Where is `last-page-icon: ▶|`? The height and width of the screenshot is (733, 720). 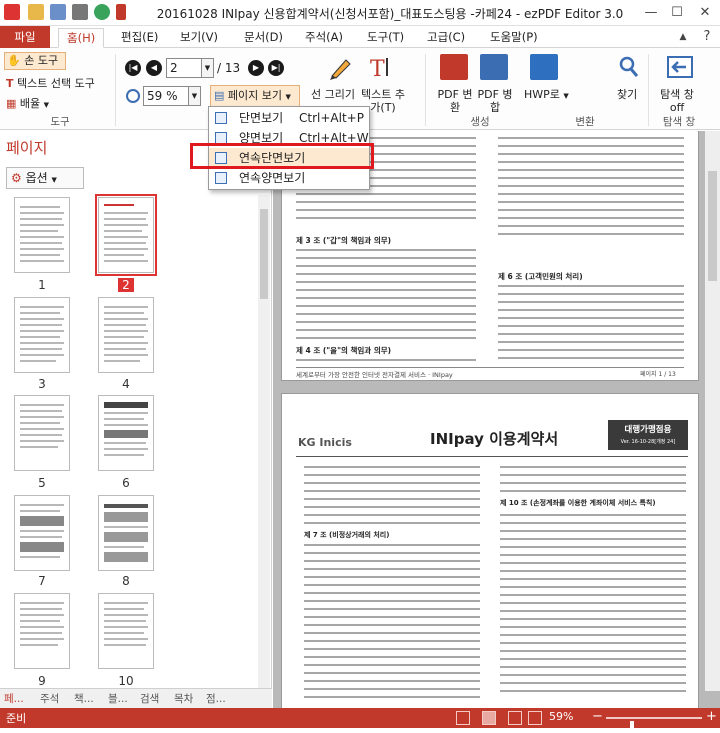
last-page-icon: ▶| is located at coordinates (276, 68).